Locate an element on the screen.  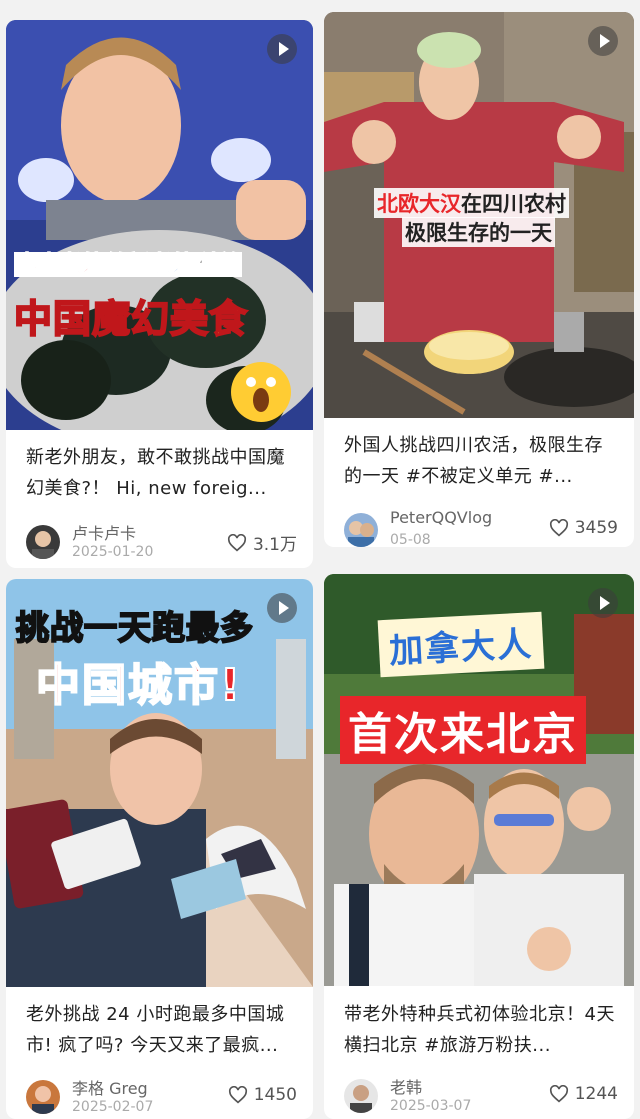
author-row: PeterQQVlog 05-08 3459 is located at coordinates (481, 527).